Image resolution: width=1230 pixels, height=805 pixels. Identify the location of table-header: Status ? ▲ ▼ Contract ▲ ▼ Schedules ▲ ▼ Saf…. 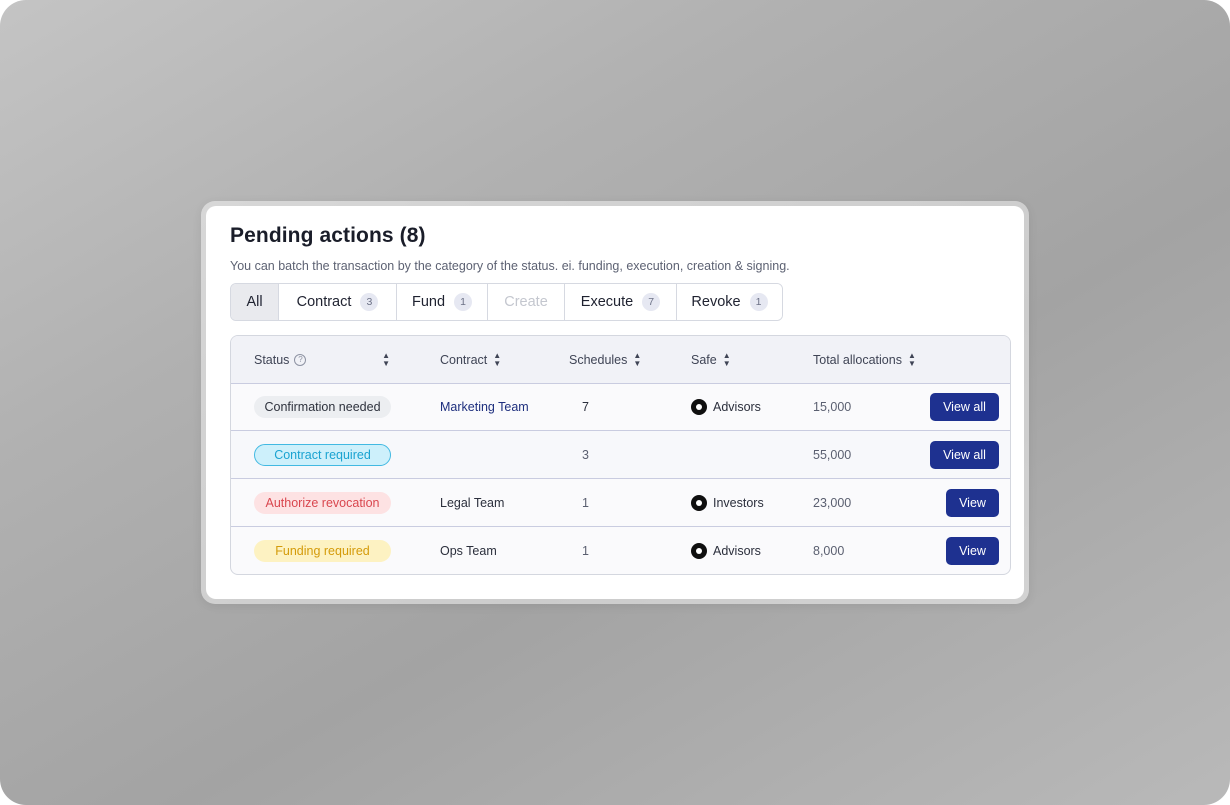
(620, 360).